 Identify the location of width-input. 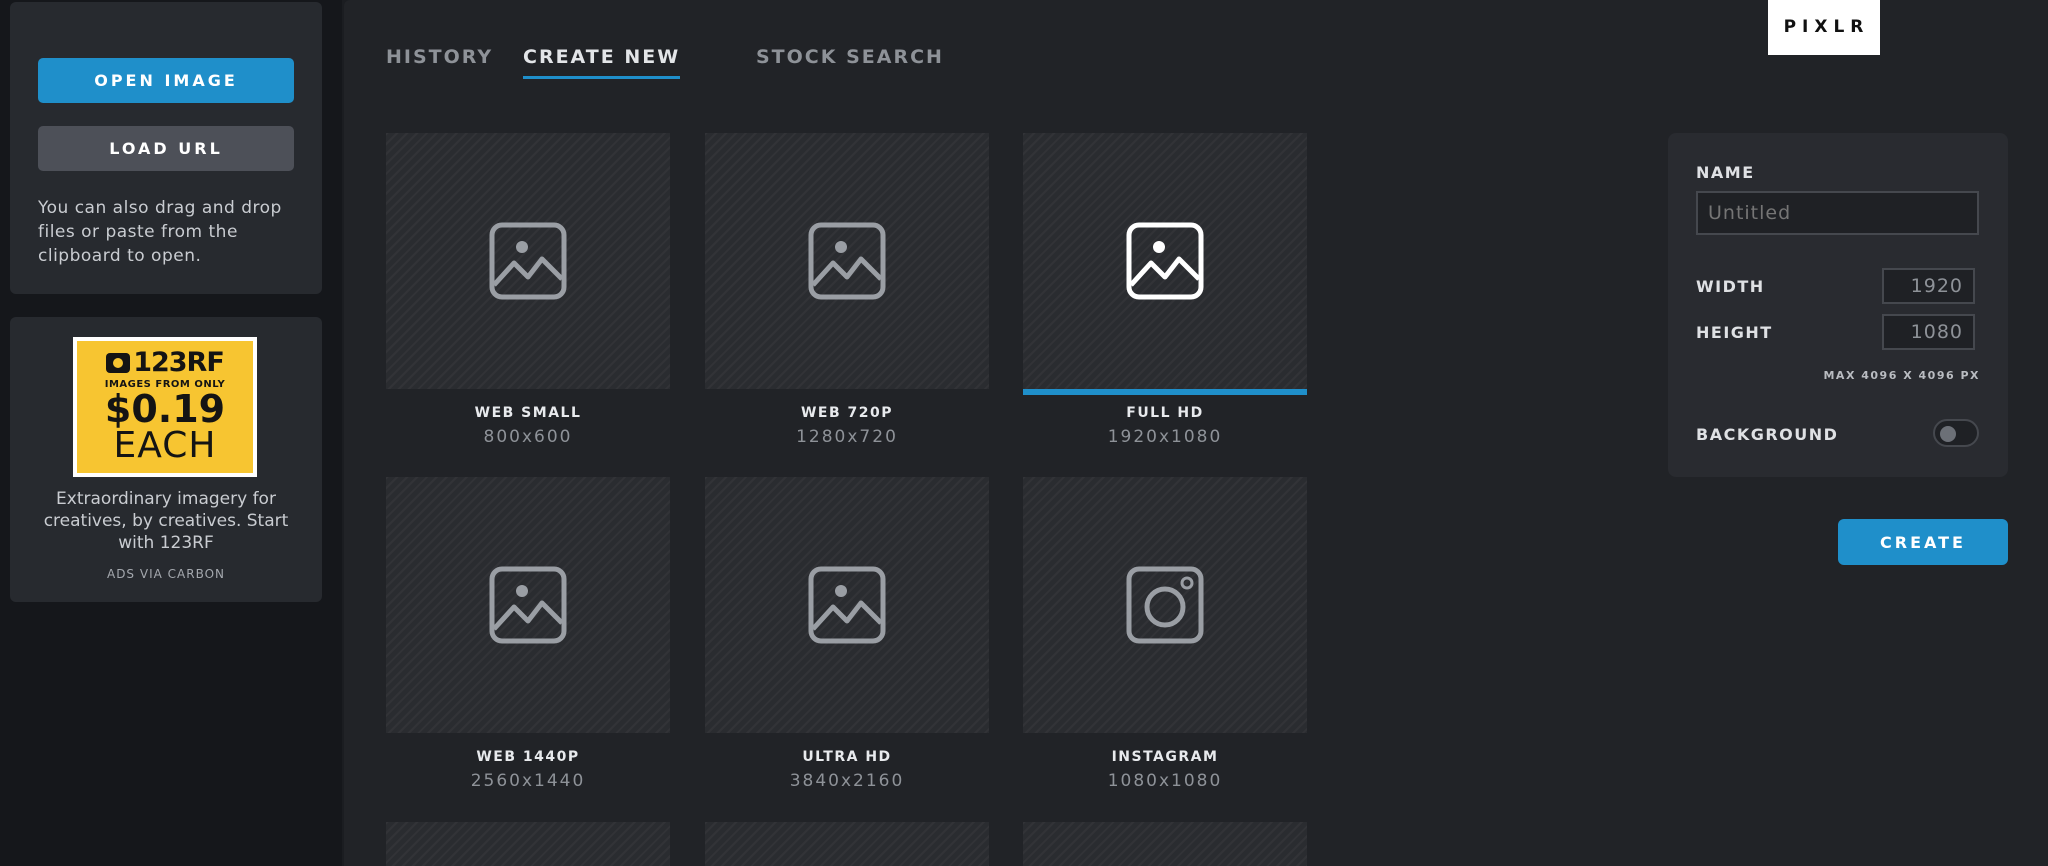
(1928, 286).